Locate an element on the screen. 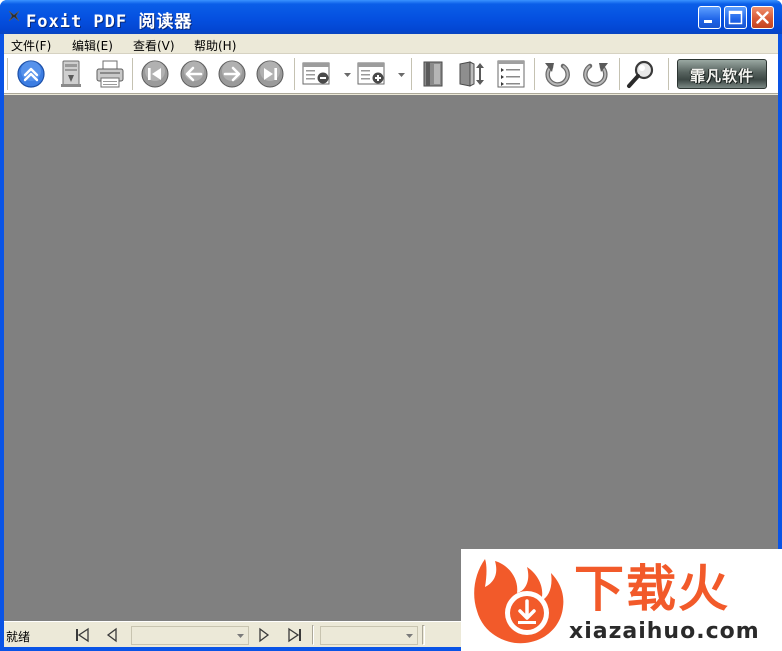 The height and width of the screenshot is (651, 782). status-last-page-icon is located at coordinates (295, 635).